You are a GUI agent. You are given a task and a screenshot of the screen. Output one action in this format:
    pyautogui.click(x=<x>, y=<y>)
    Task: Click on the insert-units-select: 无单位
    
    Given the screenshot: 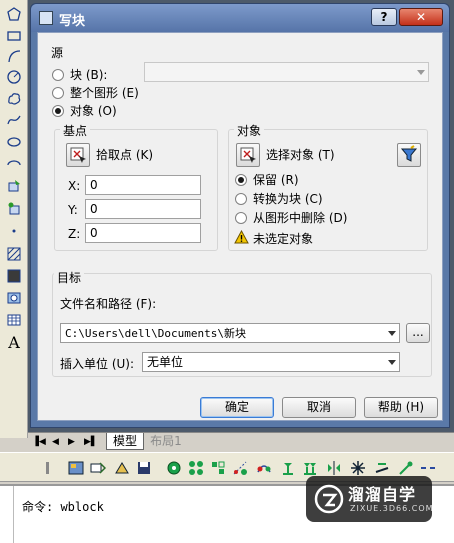 What is the action you would take?
    pyautogui.click(x=271, y=362)
    